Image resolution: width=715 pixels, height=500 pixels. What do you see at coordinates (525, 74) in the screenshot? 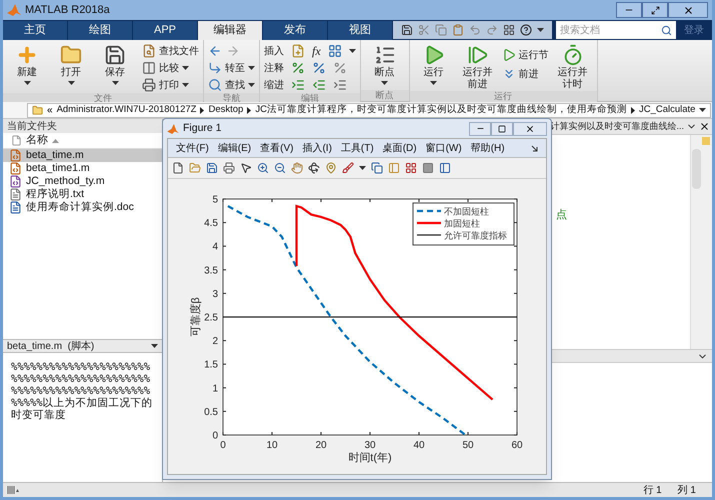
I see `ribbon-button: 前进` at bounding box center [525, 74].